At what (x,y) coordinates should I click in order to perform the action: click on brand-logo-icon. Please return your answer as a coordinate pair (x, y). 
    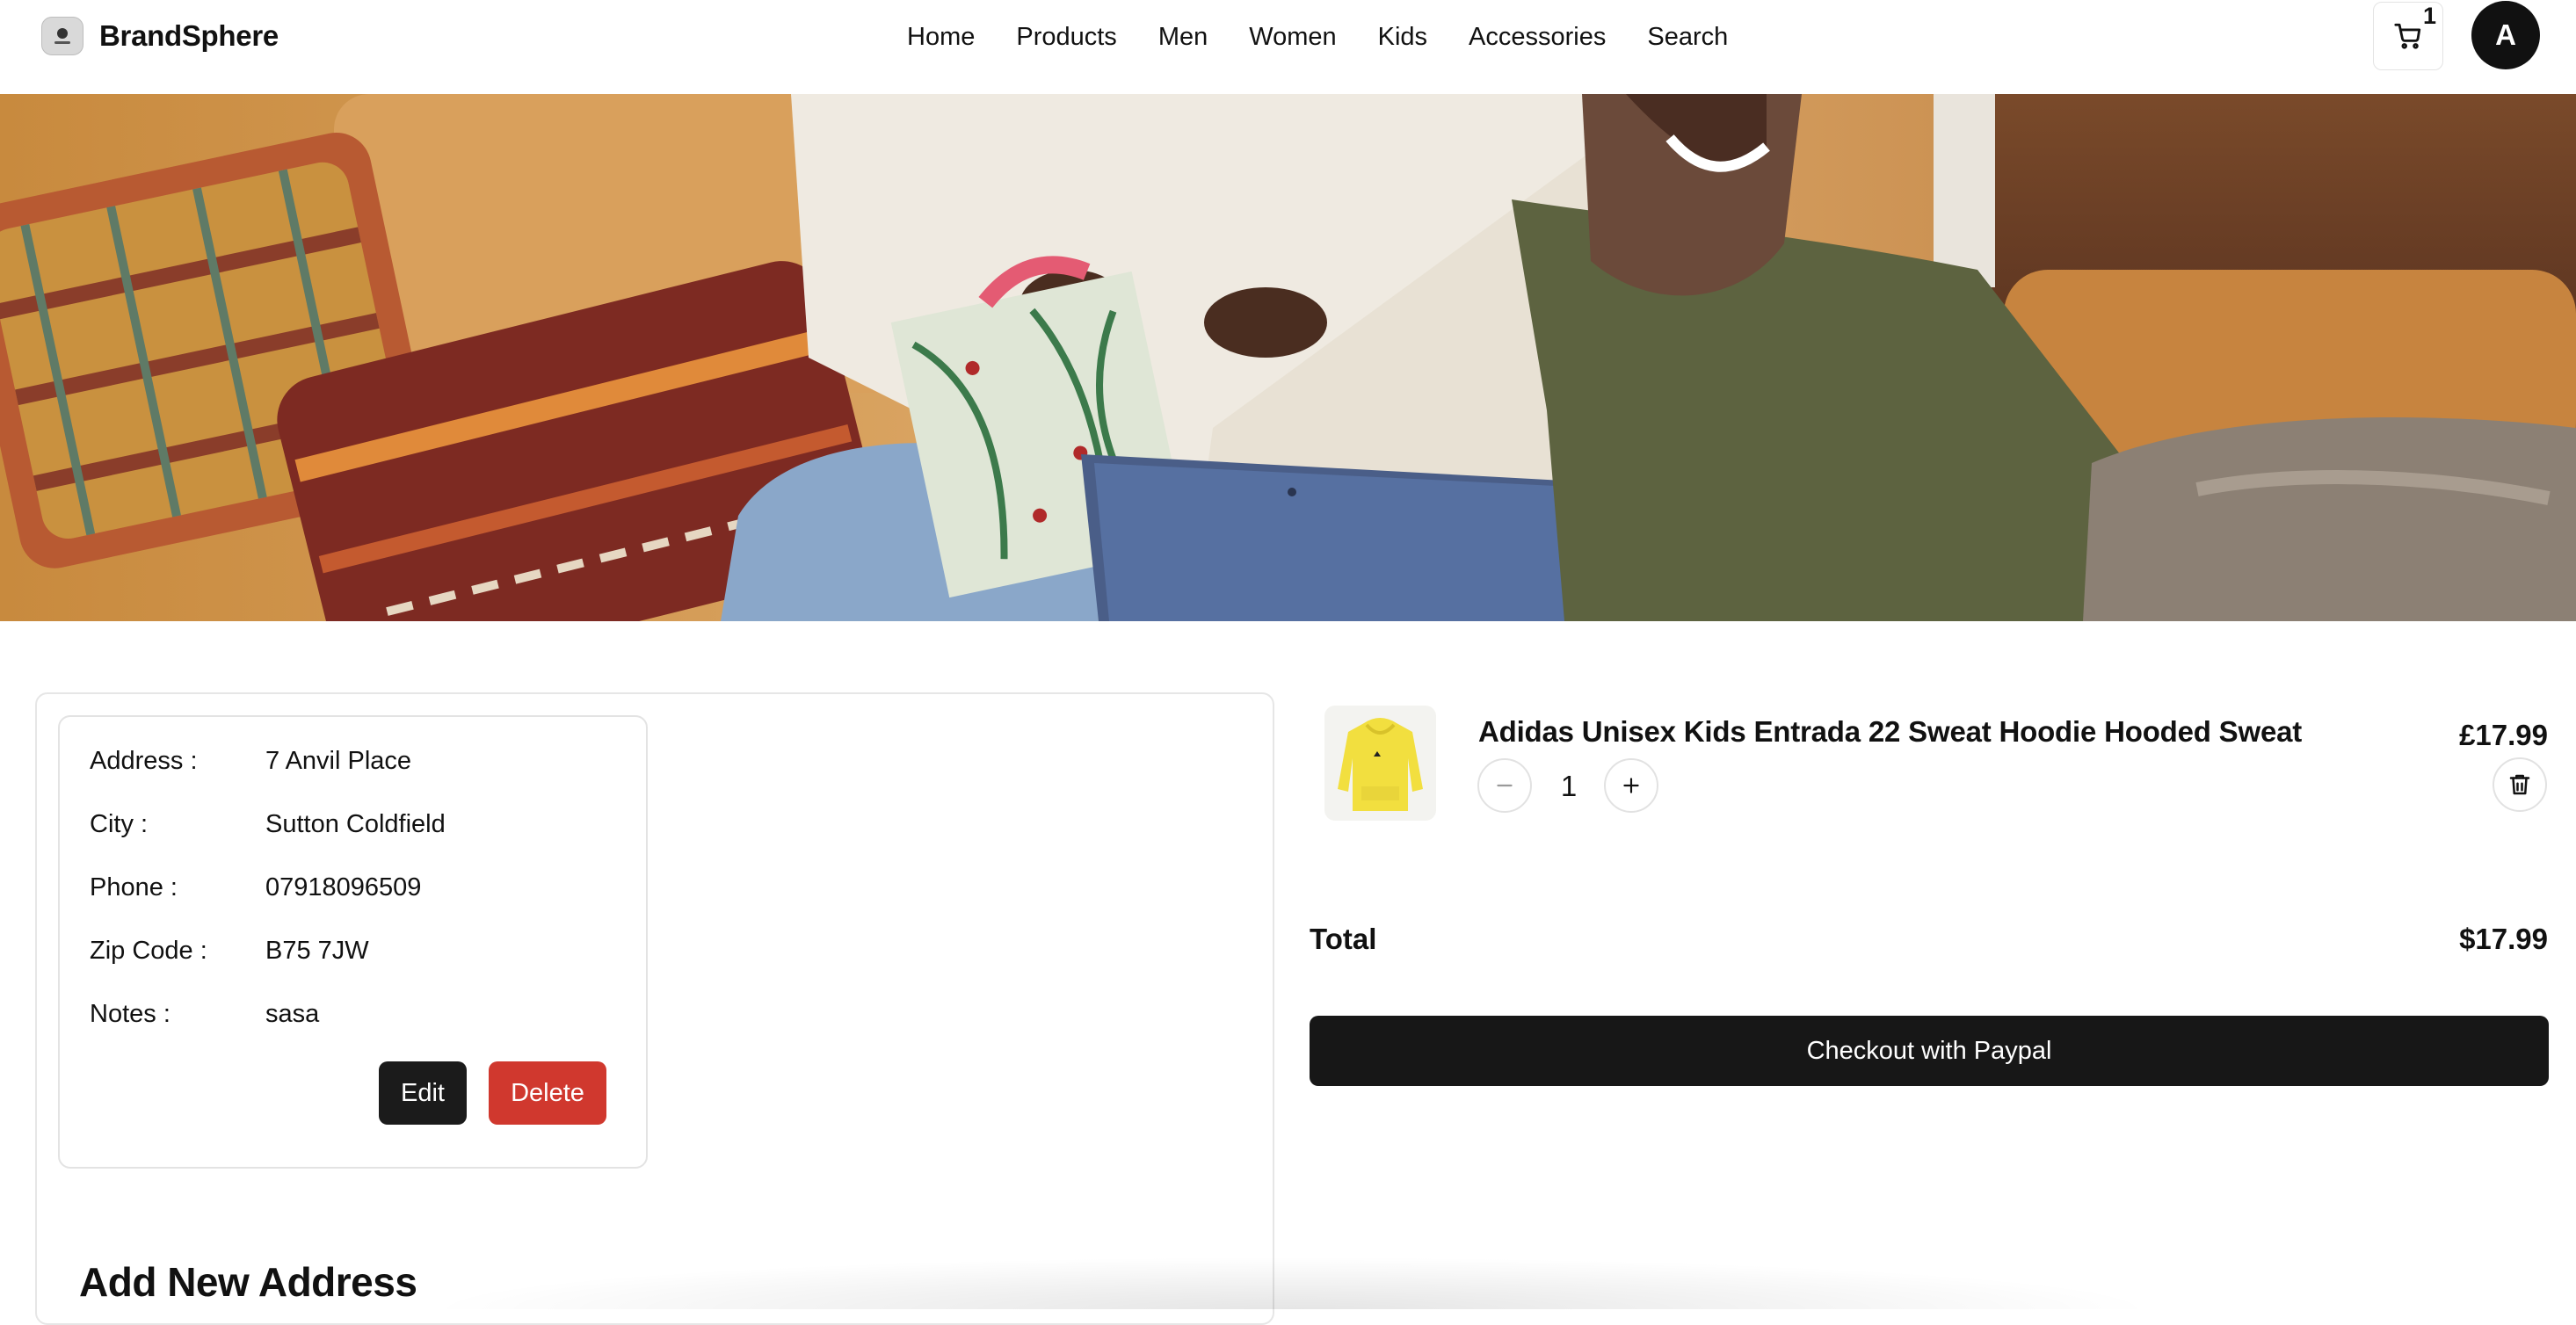
    Looking at the image, I should click on (62, 36).